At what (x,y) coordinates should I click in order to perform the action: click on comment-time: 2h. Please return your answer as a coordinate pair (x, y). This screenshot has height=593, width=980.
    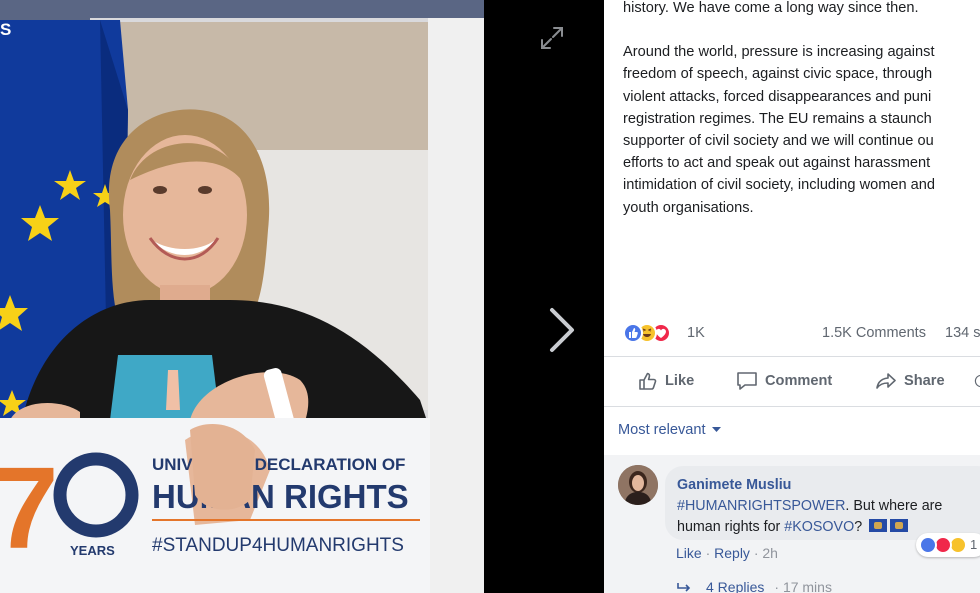
    Looking at the image, I should click on (770, 553).